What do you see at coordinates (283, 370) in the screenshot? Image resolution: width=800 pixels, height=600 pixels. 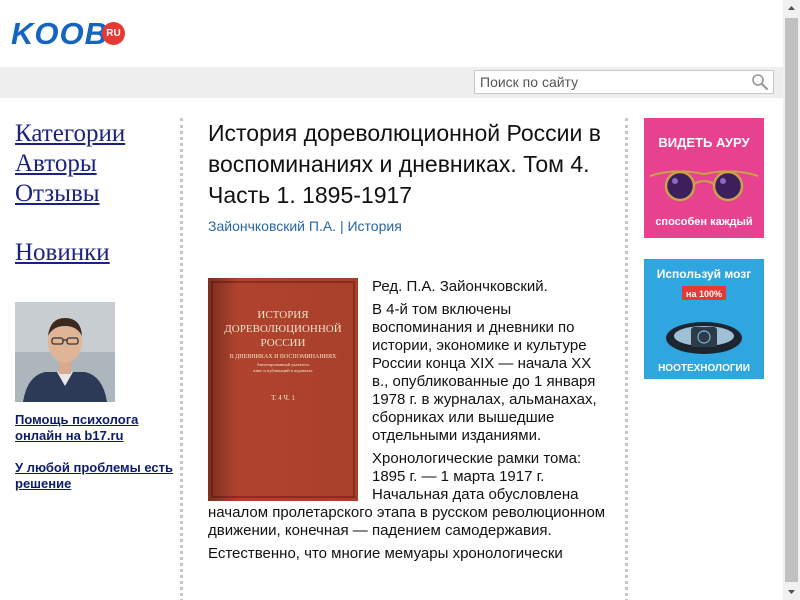 I see `cover-small-line: книг и публикаций в журналах` at bounding box center [283, 370].